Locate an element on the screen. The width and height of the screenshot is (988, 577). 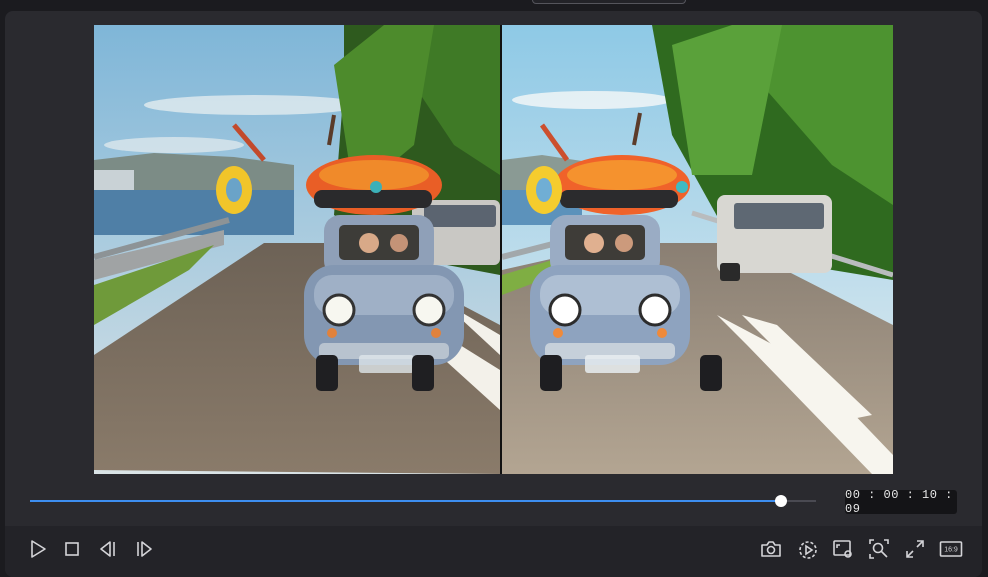
player-controls-bar: 16:9 is located at coordinates (493, 551).